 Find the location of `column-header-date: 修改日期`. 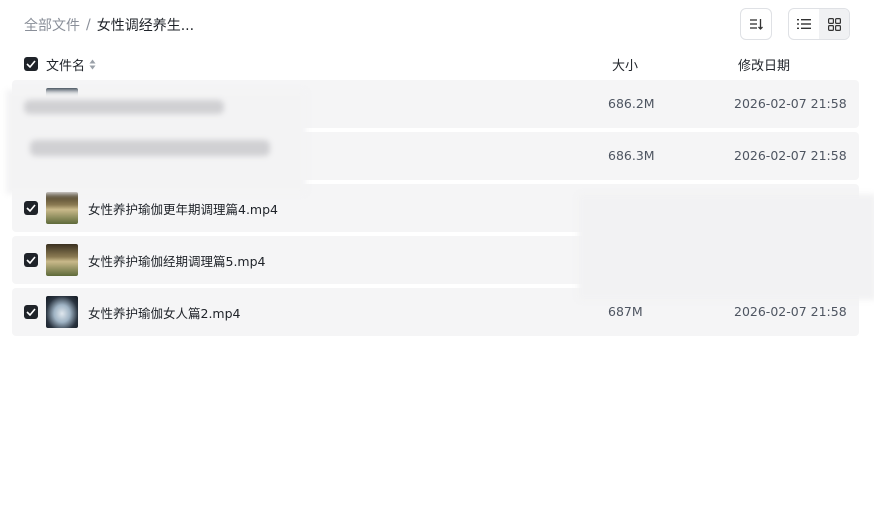

column-header-date: 修改日期 is located at coordinates (764, 64).